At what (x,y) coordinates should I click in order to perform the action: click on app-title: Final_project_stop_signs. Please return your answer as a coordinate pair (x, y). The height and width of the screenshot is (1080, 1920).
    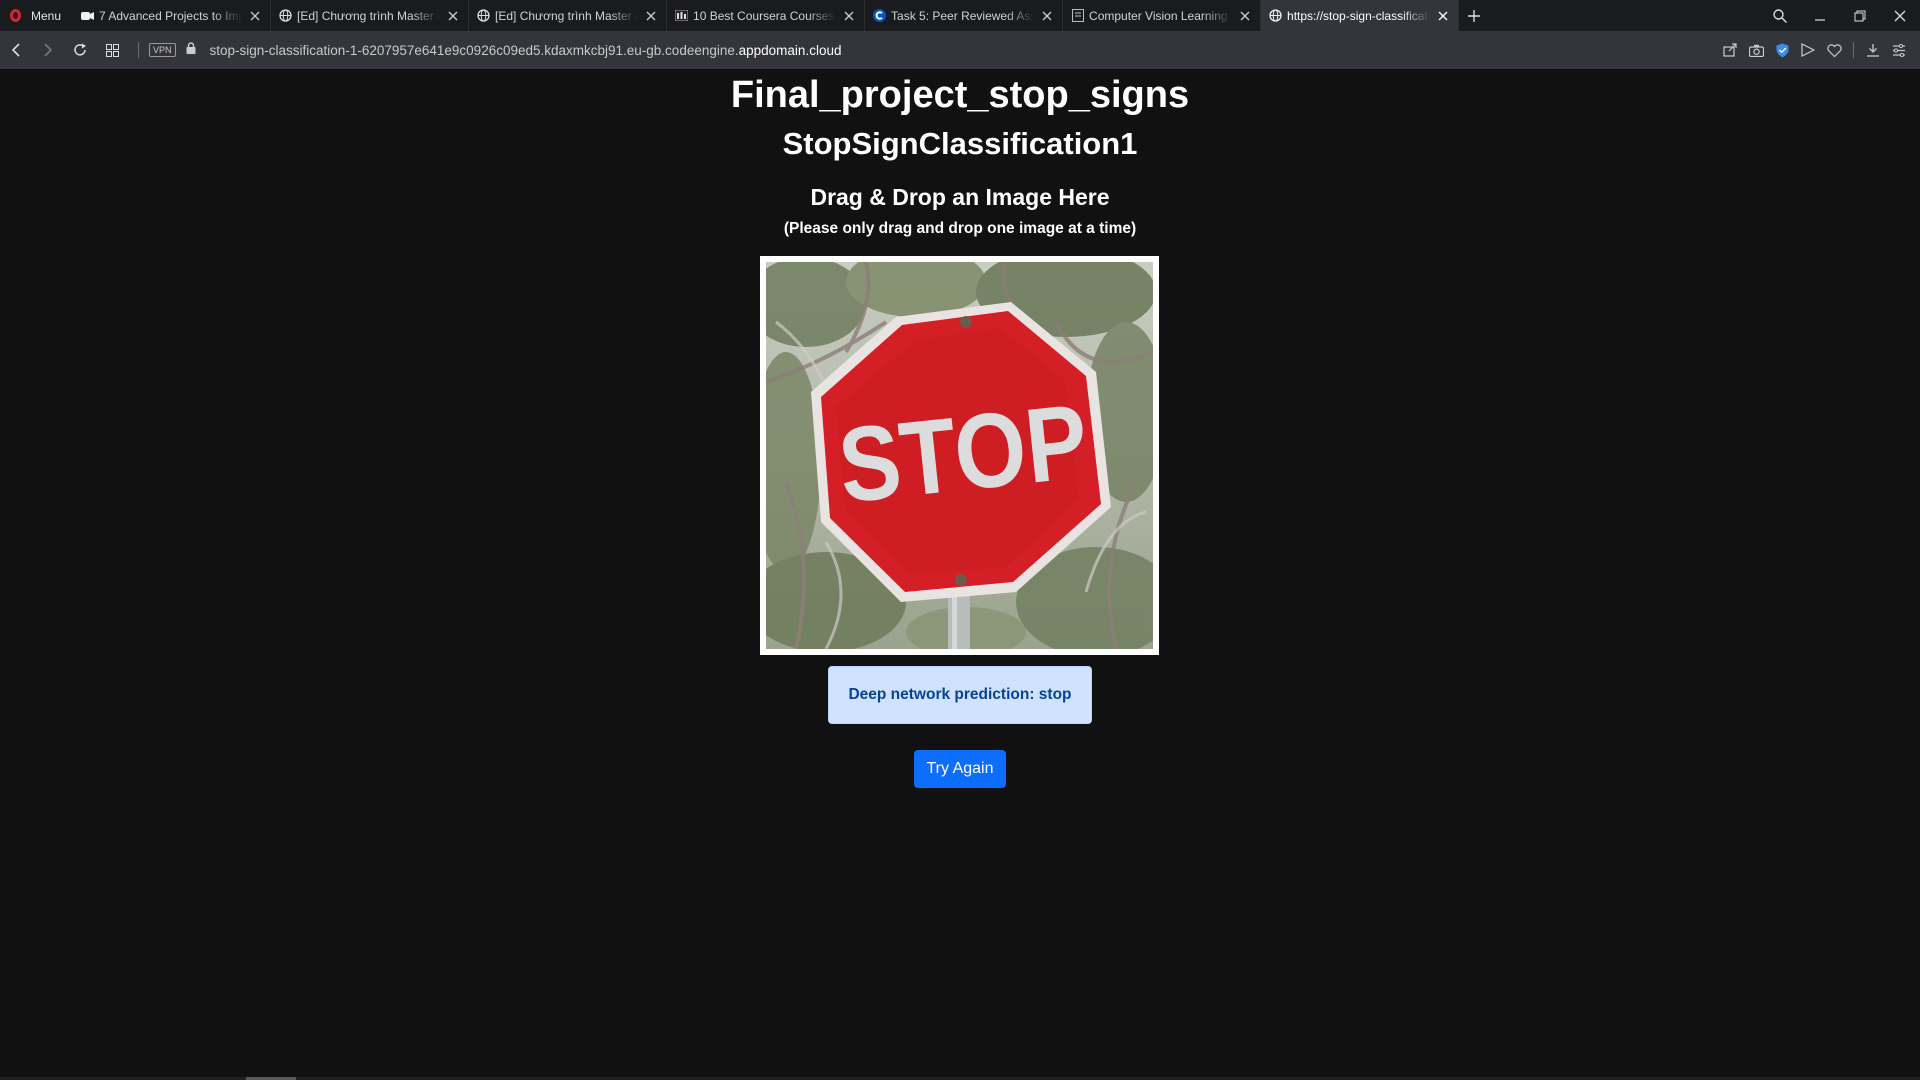
    Looking at the image, I should click on (960, 95).